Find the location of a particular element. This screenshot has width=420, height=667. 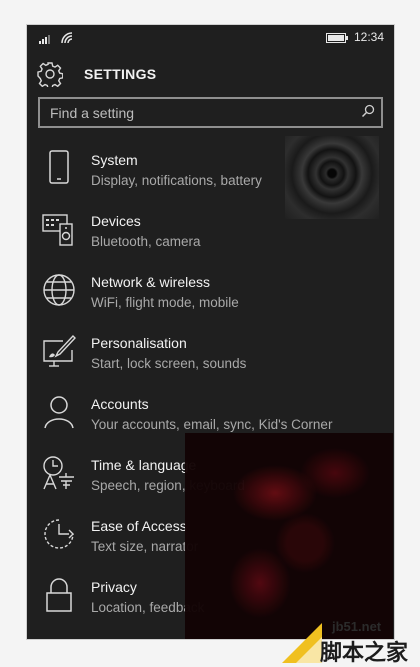

settings-item-title: Personalisation is located at coordinates (139, 343).